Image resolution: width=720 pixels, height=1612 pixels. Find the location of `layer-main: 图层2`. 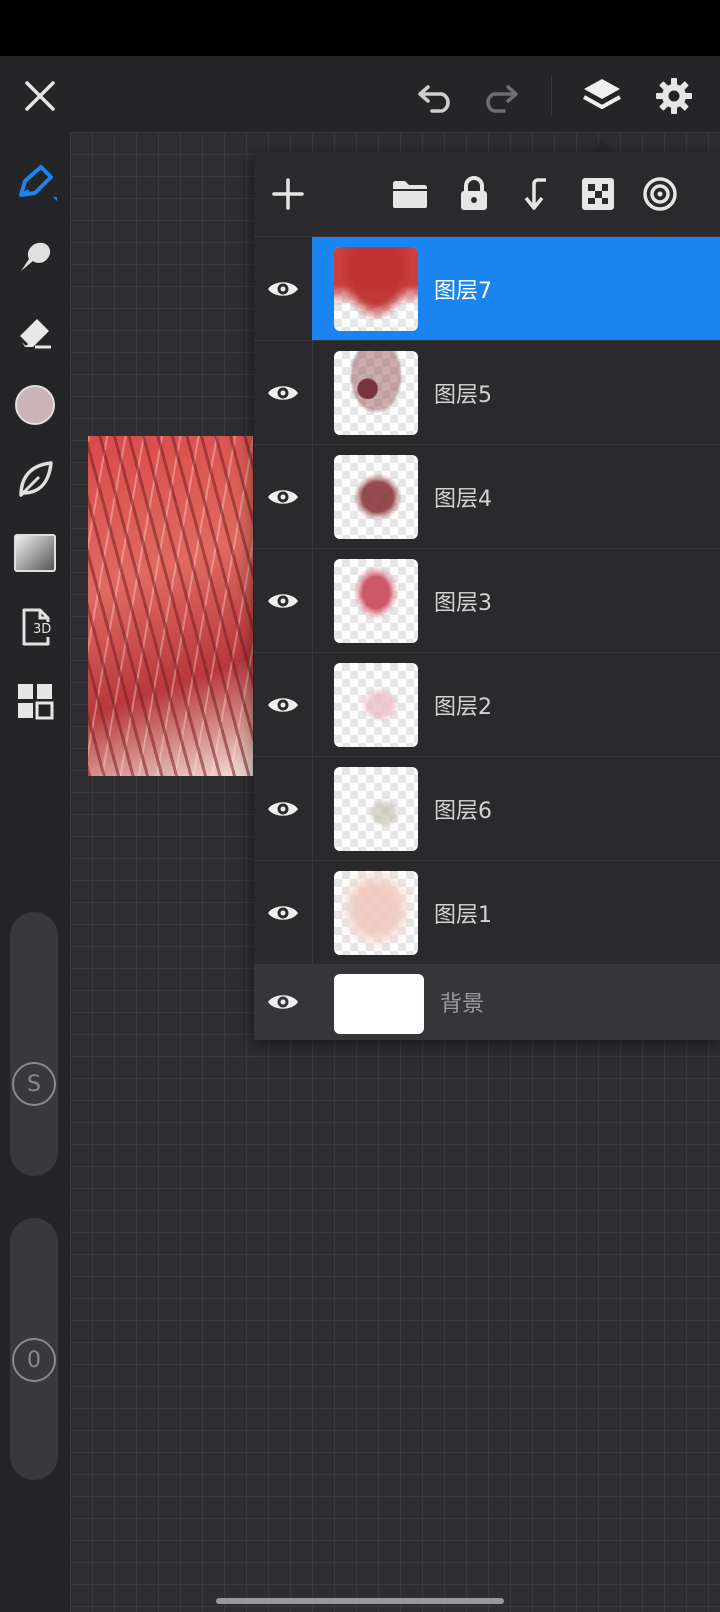

layer-main: 图层2 is located at coordinates (516, 704).